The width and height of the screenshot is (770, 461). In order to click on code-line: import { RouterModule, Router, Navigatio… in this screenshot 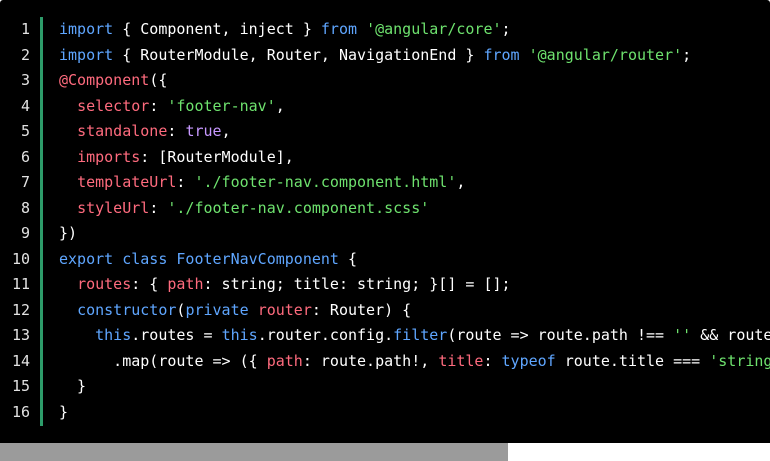, I will do `click(414, 56)`.